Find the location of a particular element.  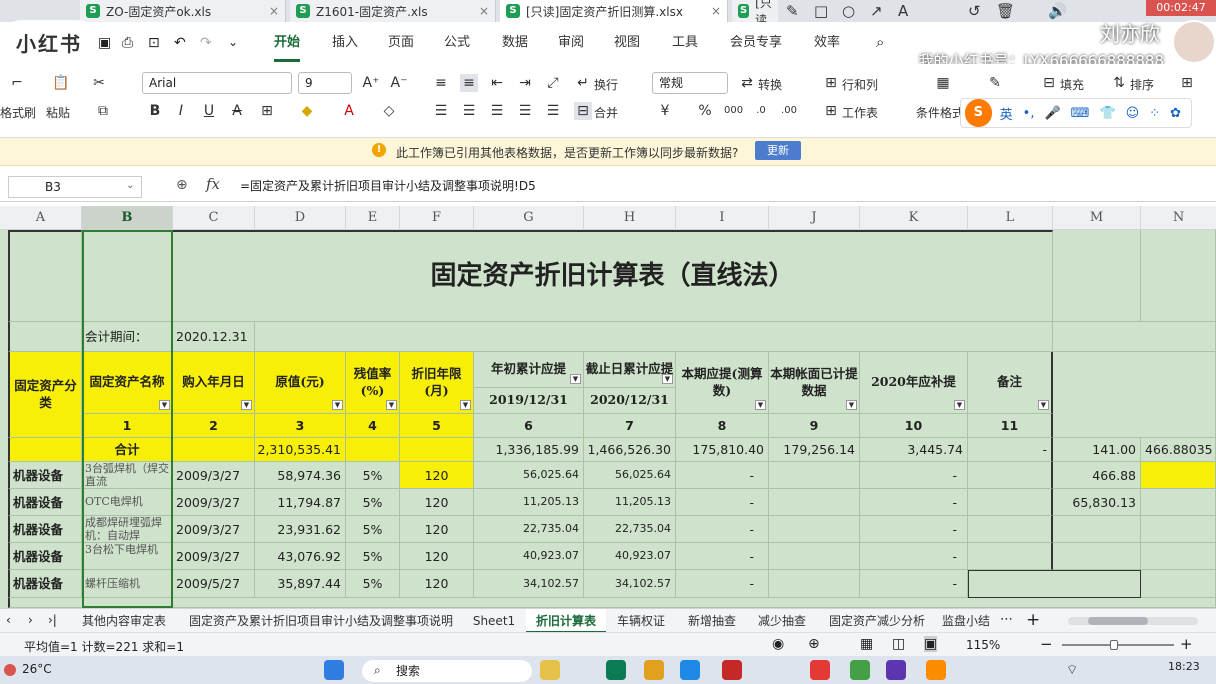

orientation-icon: ⤢ is located at coordinates (553, 83).